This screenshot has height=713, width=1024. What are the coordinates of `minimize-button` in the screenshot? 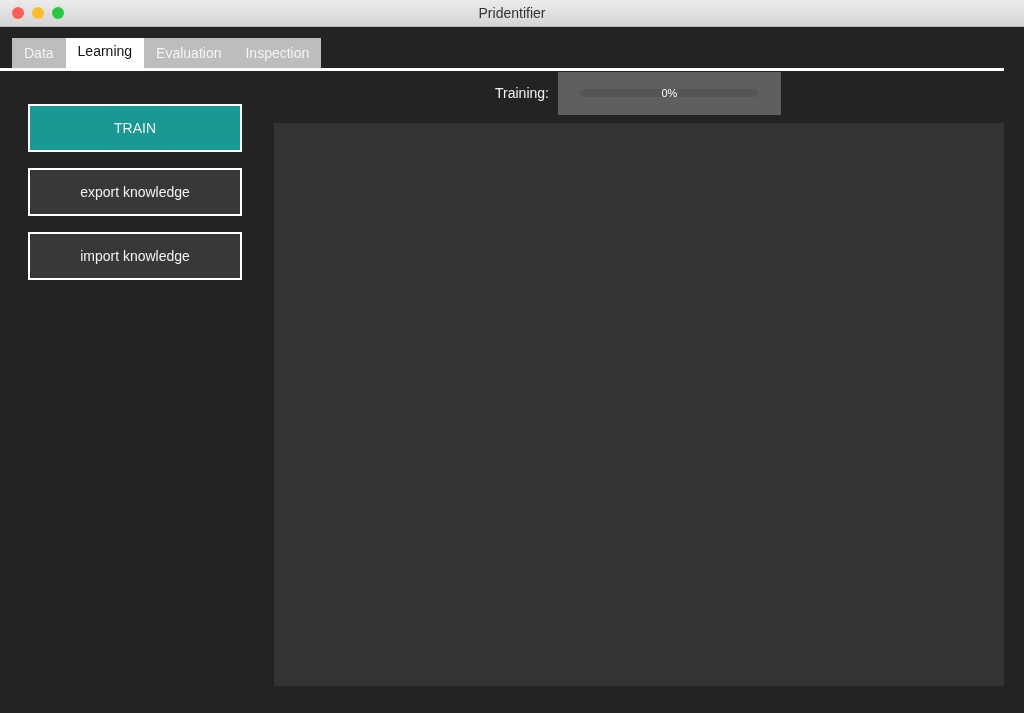 It's located at (38, 13).